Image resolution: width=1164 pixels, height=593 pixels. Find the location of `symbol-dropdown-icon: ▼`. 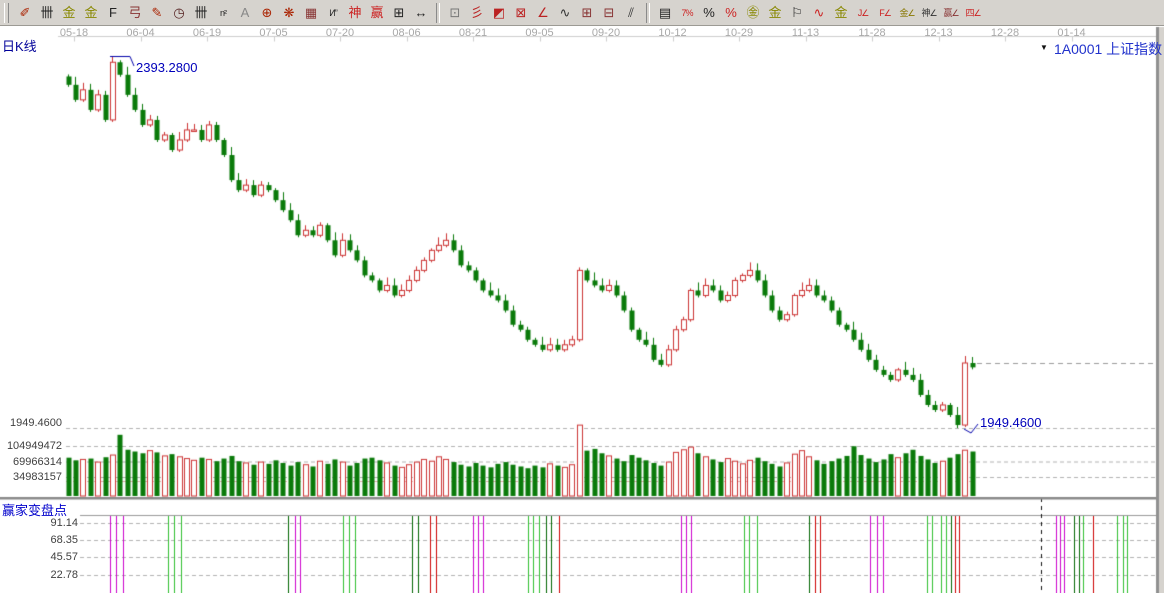

symbol-dropdown-icon: ▼ is located at coordinates (1044, 47).